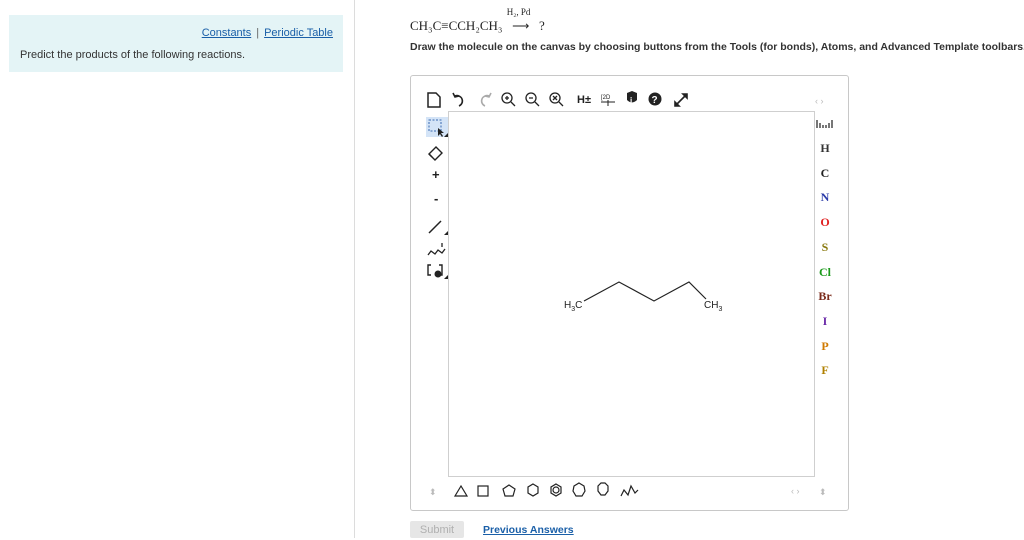  Describe the element at coordinates (556, 490) in the screenshot. I see `aromatic-hexagon-template-icon` at that location.